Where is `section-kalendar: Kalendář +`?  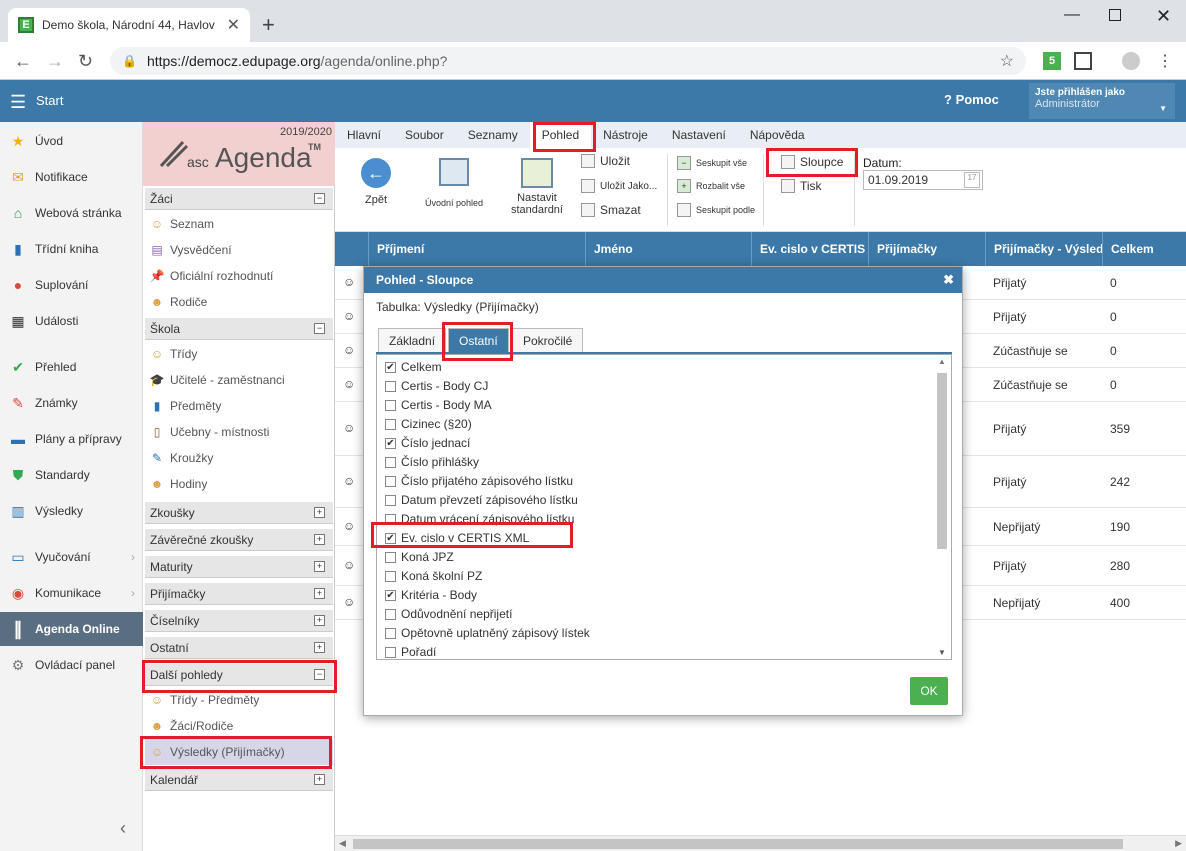 section-kalendar: Kalendář + is located at coordinates (239, 780).